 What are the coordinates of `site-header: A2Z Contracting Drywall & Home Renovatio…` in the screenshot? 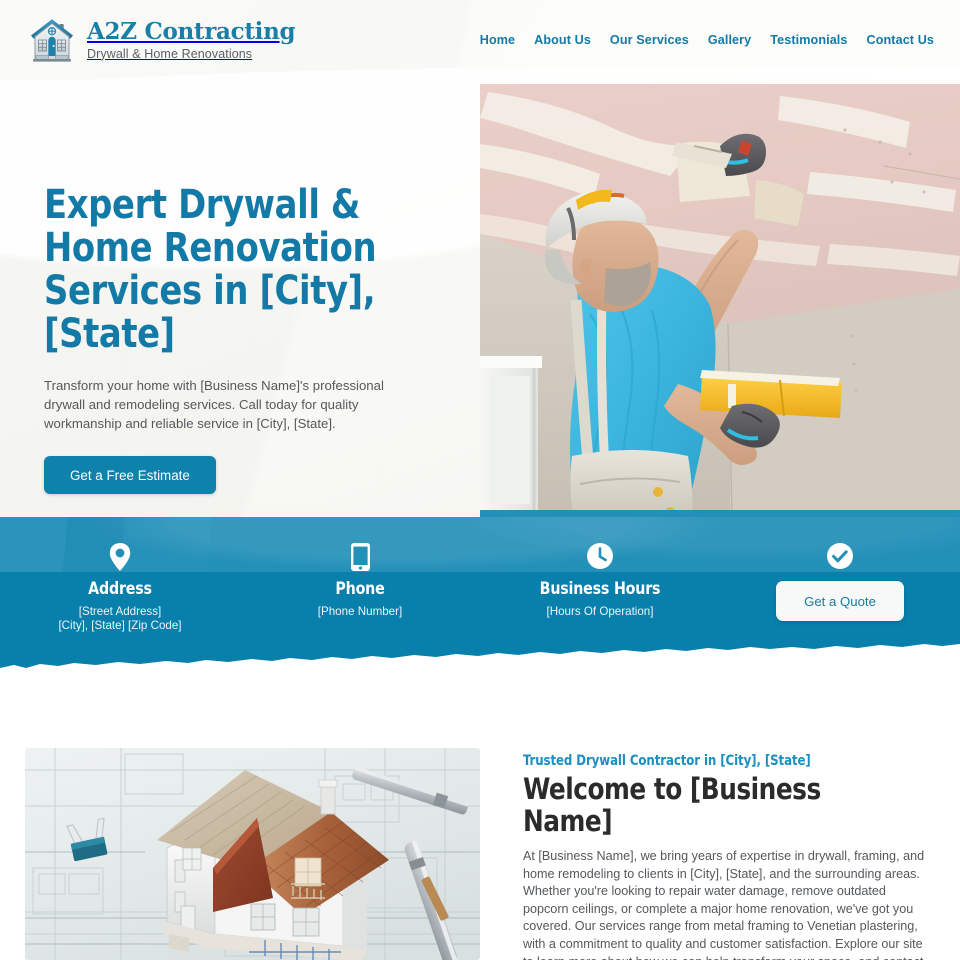 It's located at (480, 40).